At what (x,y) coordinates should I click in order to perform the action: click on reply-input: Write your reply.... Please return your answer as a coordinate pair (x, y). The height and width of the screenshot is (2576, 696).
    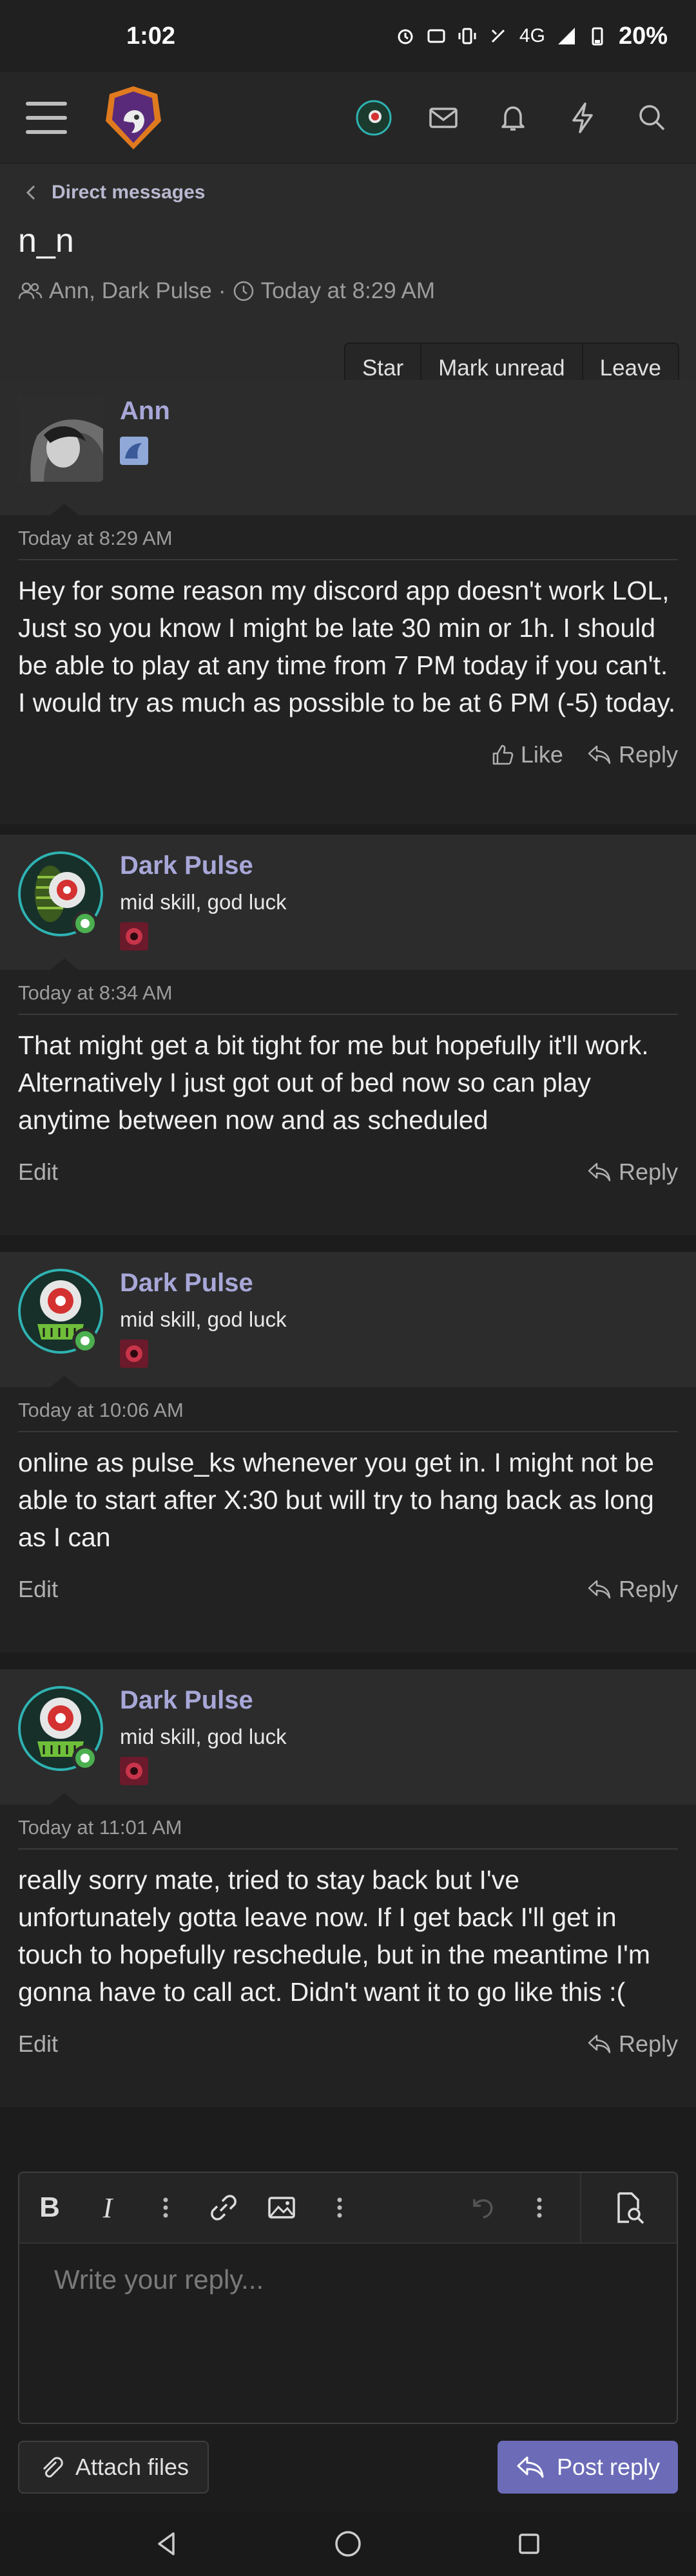
    Looking at the image, I should click on (348, 2280).